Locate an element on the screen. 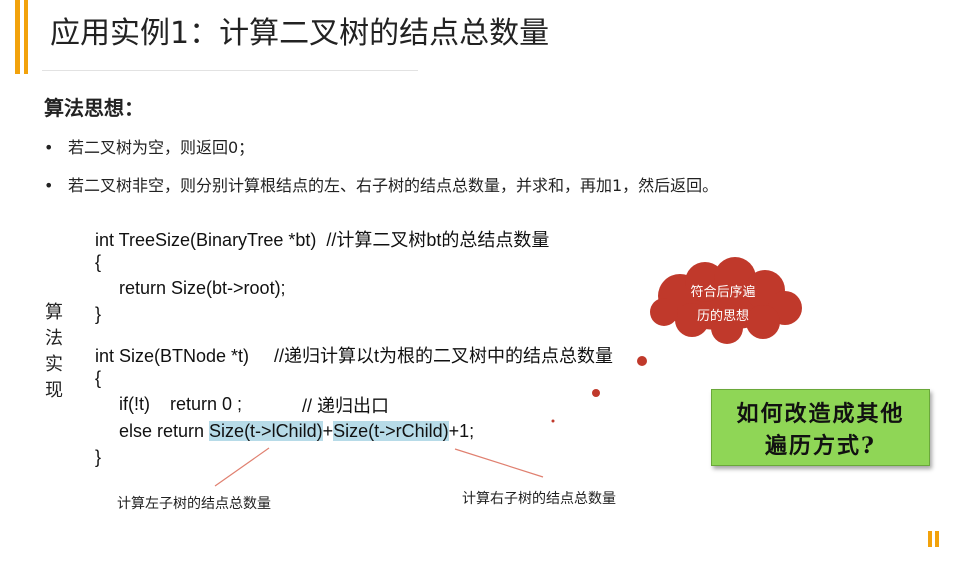 Image resolution: width=957 pixels, height=573 pixels. cloud-tail-dot is located at coordinates (642, 361).